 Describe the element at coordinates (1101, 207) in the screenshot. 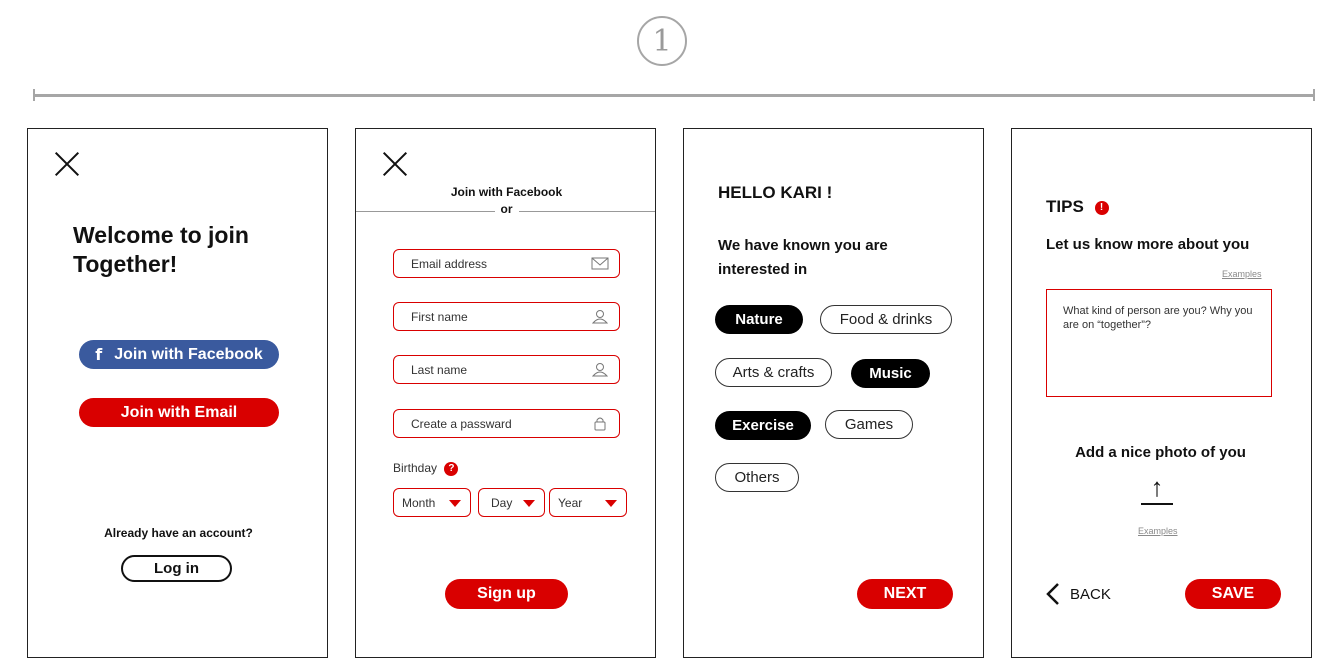

I see `alert-icon: !` at that location.